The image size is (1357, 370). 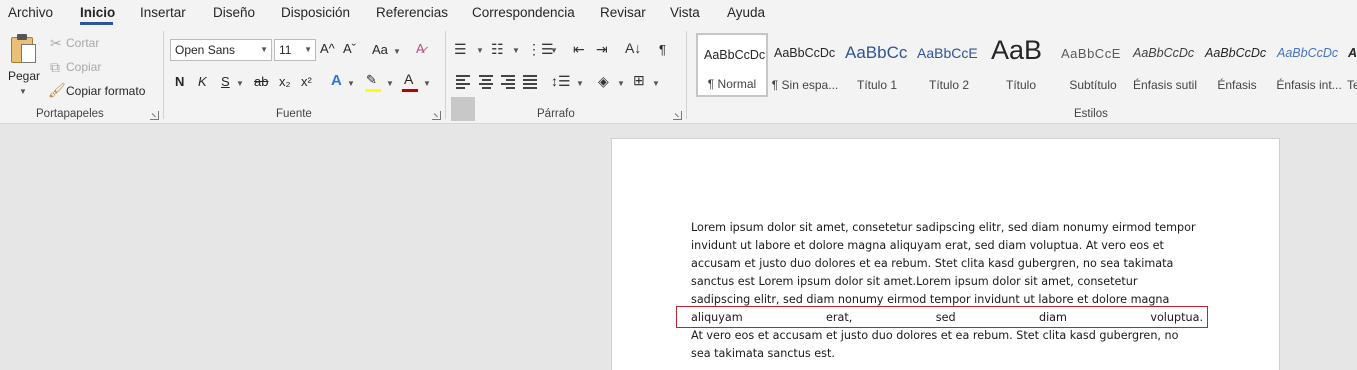 What do you see at coordinates (412, 12) in the screenshot?
I see `tab-referencias: Referencias` at bounding box center [412, 12].